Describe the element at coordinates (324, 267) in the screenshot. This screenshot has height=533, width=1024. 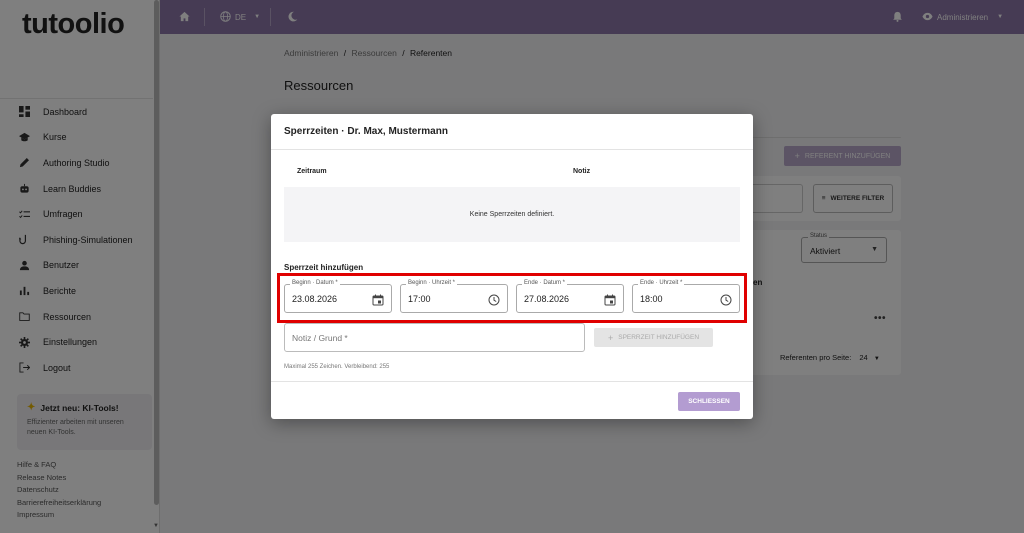
I see `section-title: Sperrzeit hinzufügen` at that location.